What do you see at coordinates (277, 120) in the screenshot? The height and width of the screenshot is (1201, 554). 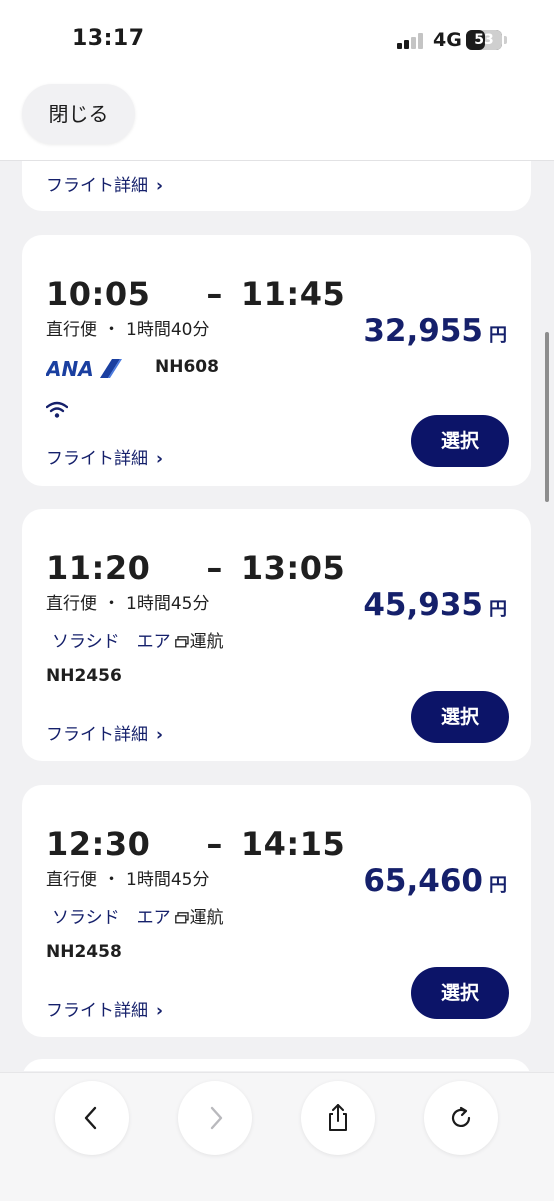 I see `top-bar: 閉じる` at bounding box center [277, 120].